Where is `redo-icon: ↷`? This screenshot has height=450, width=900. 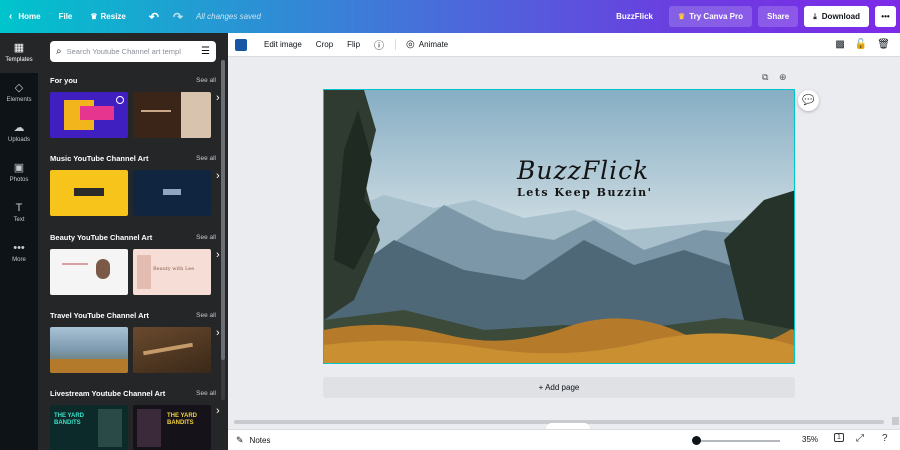 redo-icon: ↷ is located at coordinates (178, 16).